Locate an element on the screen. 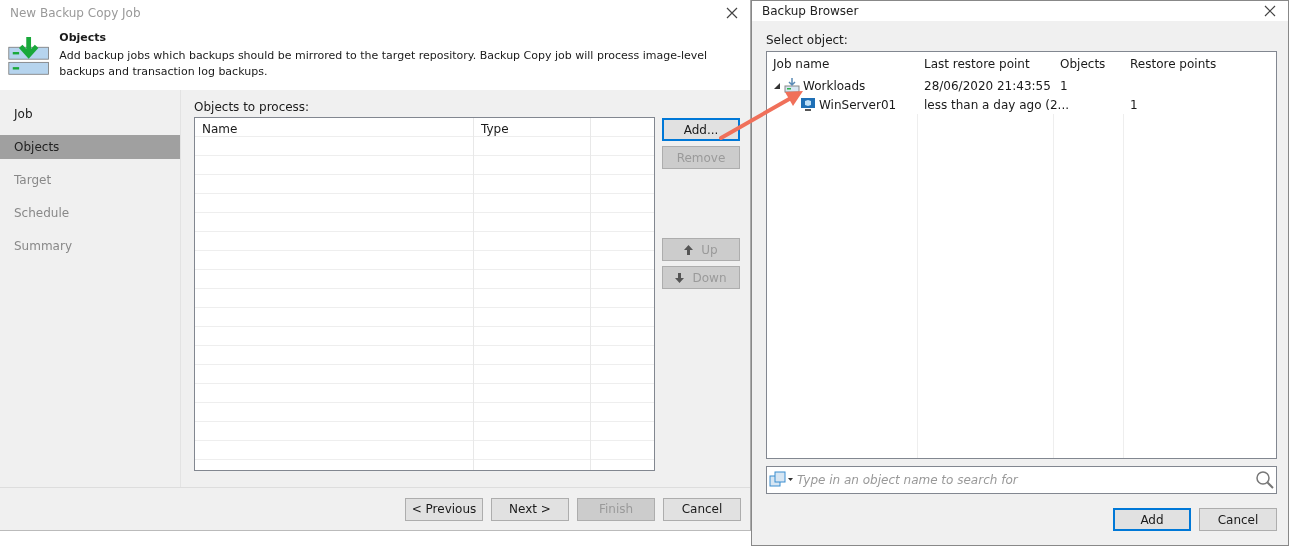  table-cell: 28/06/2020 21:43:55 is located at coordinates (987, 85).